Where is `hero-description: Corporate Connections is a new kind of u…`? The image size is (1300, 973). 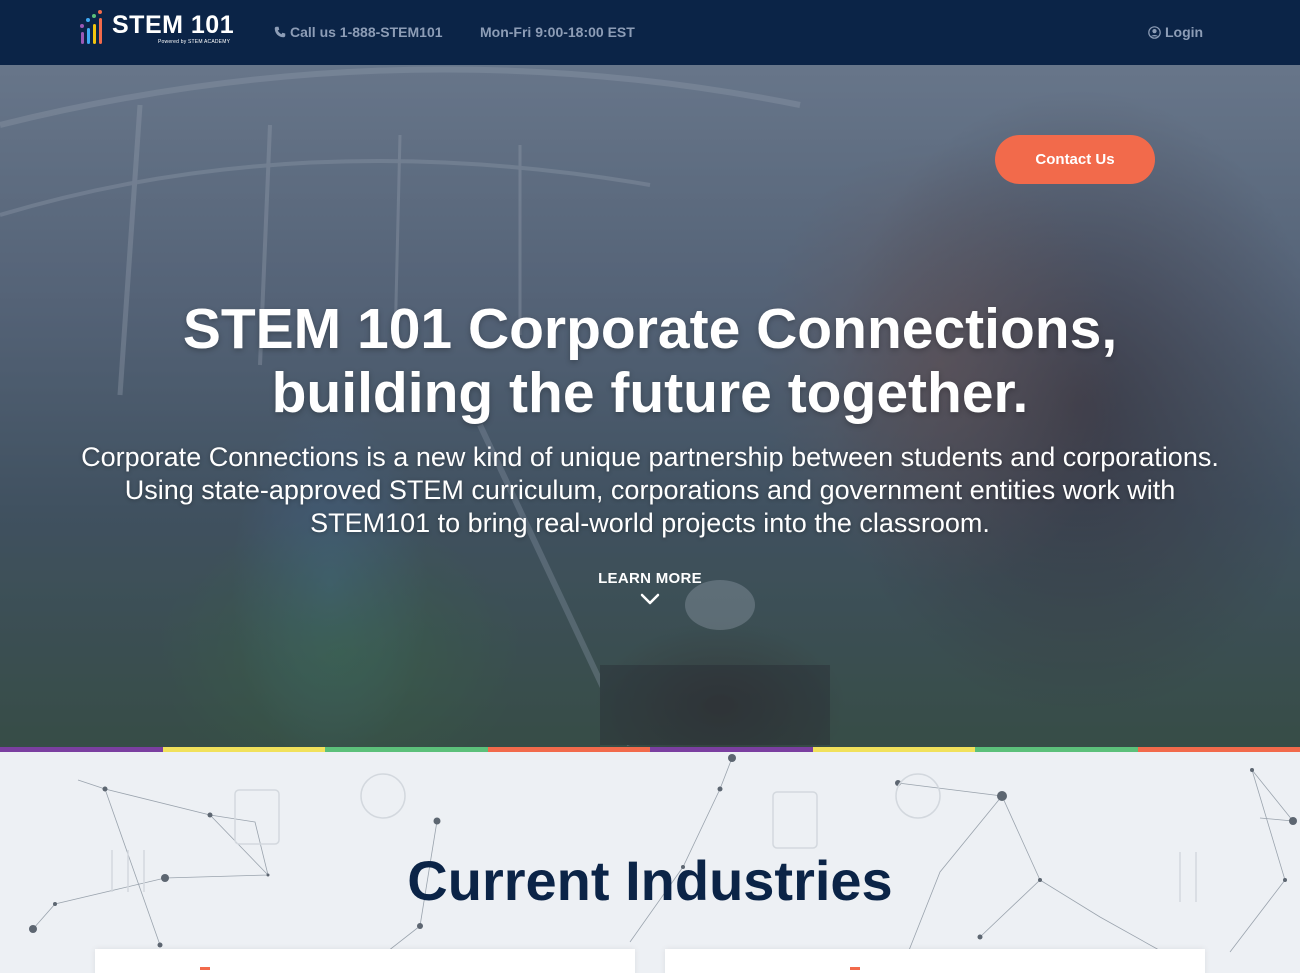
hero-description: Corporate Connections is a new kind of u… is located at coordinates (650, 490).